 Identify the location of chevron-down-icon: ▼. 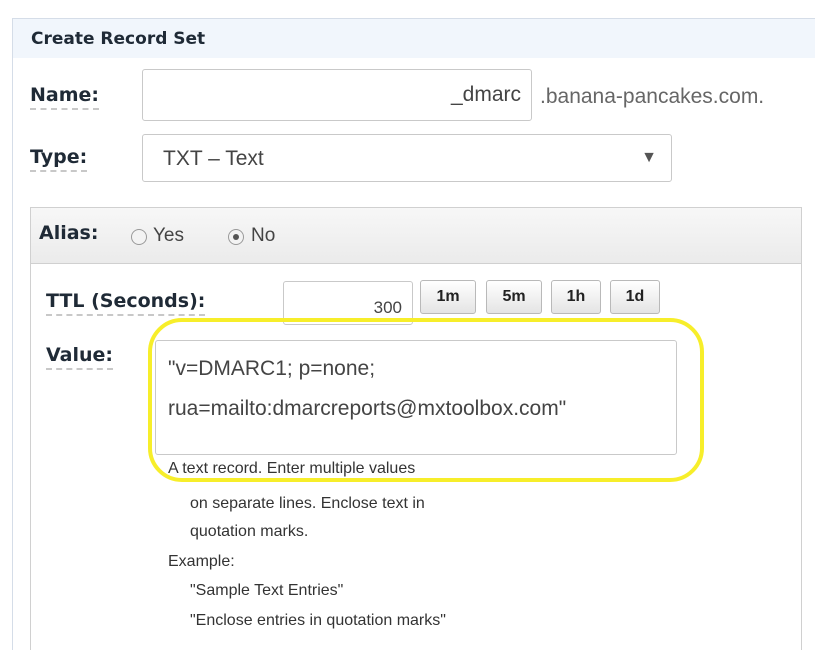
(649, 157).